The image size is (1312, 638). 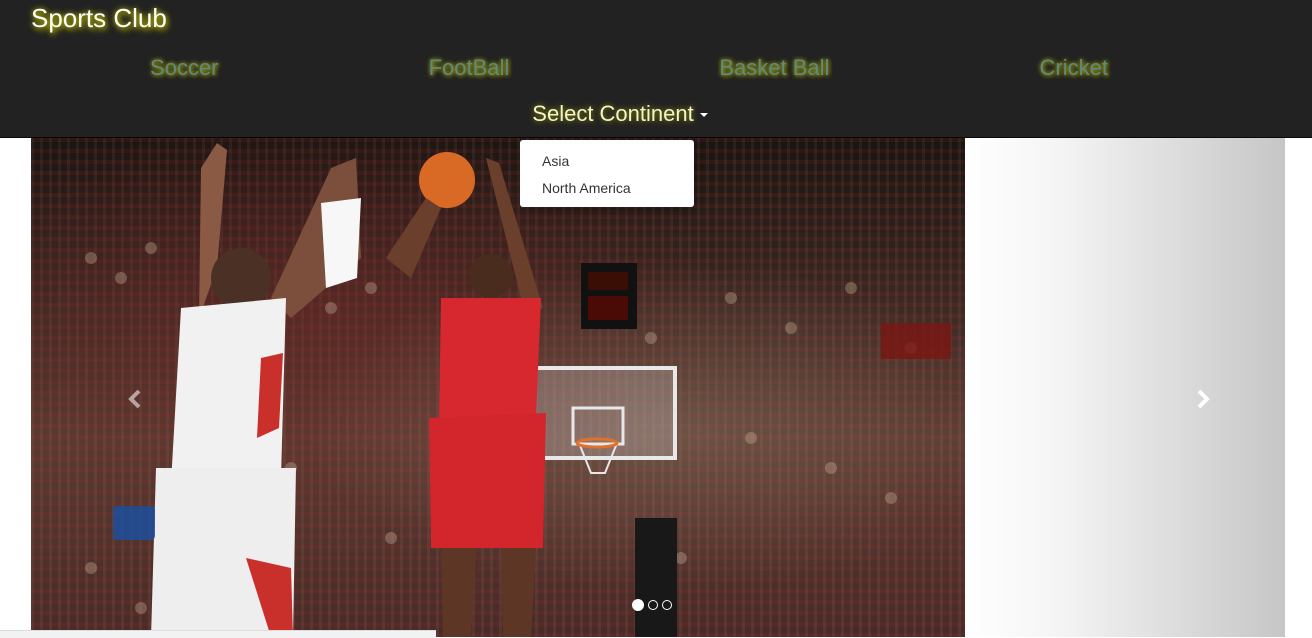 I want to click on caret-down-icon, so click(x=703, y=115).